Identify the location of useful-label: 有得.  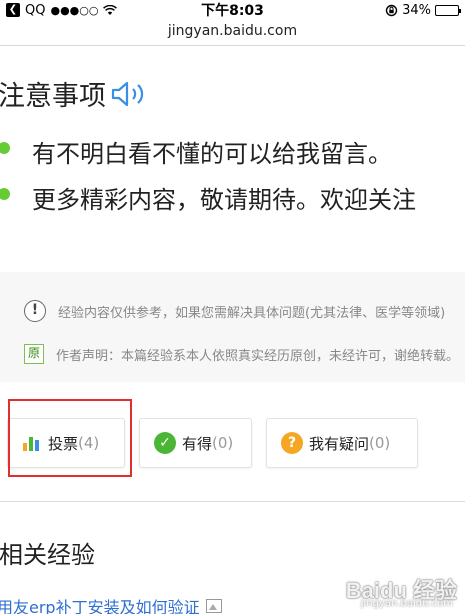
(197, 443).